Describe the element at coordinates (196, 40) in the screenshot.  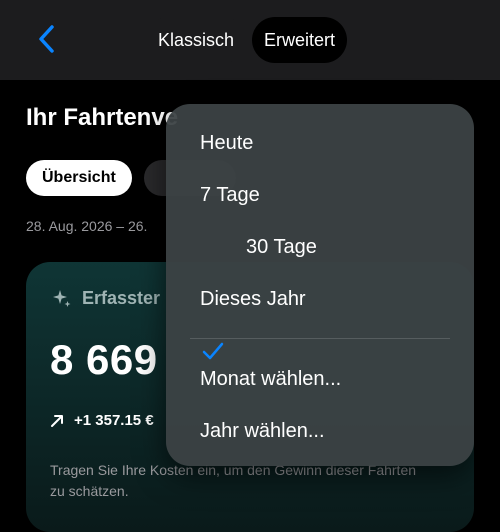
I see `mode-classic-button: Klassisch` at that location.